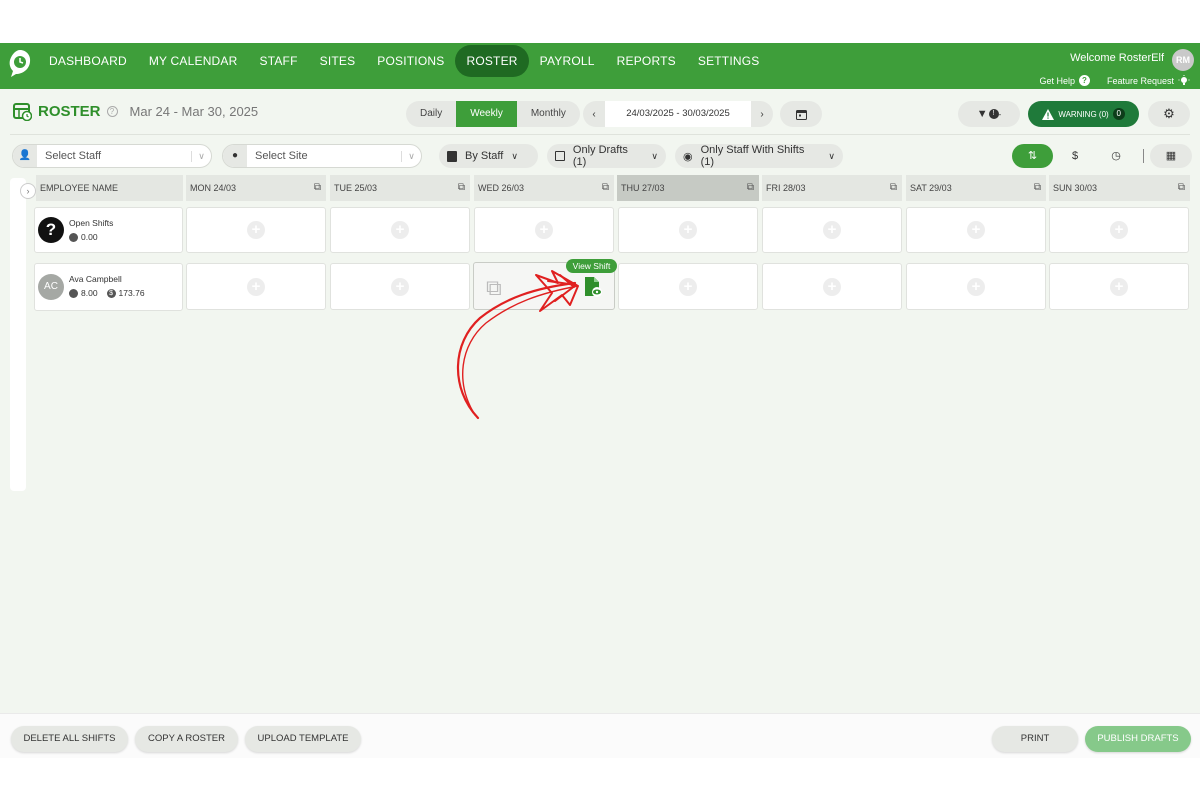 This screenshot has width=1200, height=800. What do you see at coordinates (69, 739) in the screenshot?
I see `delete-all-shifts-button: DELETE ALL SHIFTS` at bounding box center [69, 739].